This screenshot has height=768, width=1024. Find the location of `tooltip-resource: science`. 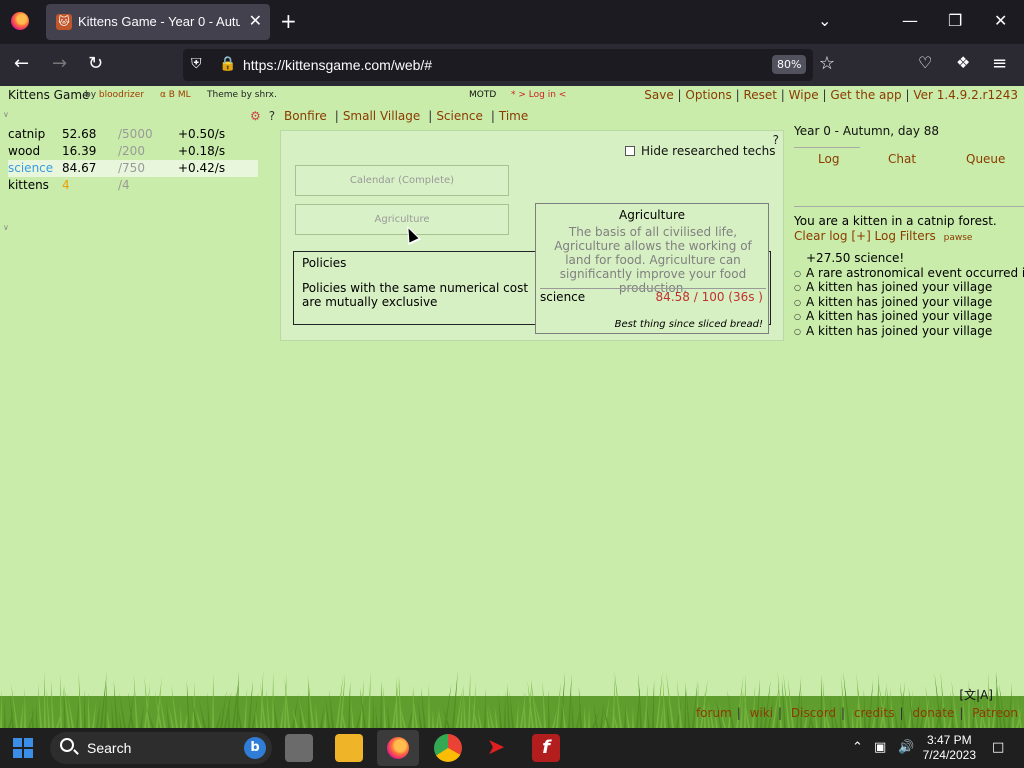

tooltip-resource: science is located at coordinates (563, 297).